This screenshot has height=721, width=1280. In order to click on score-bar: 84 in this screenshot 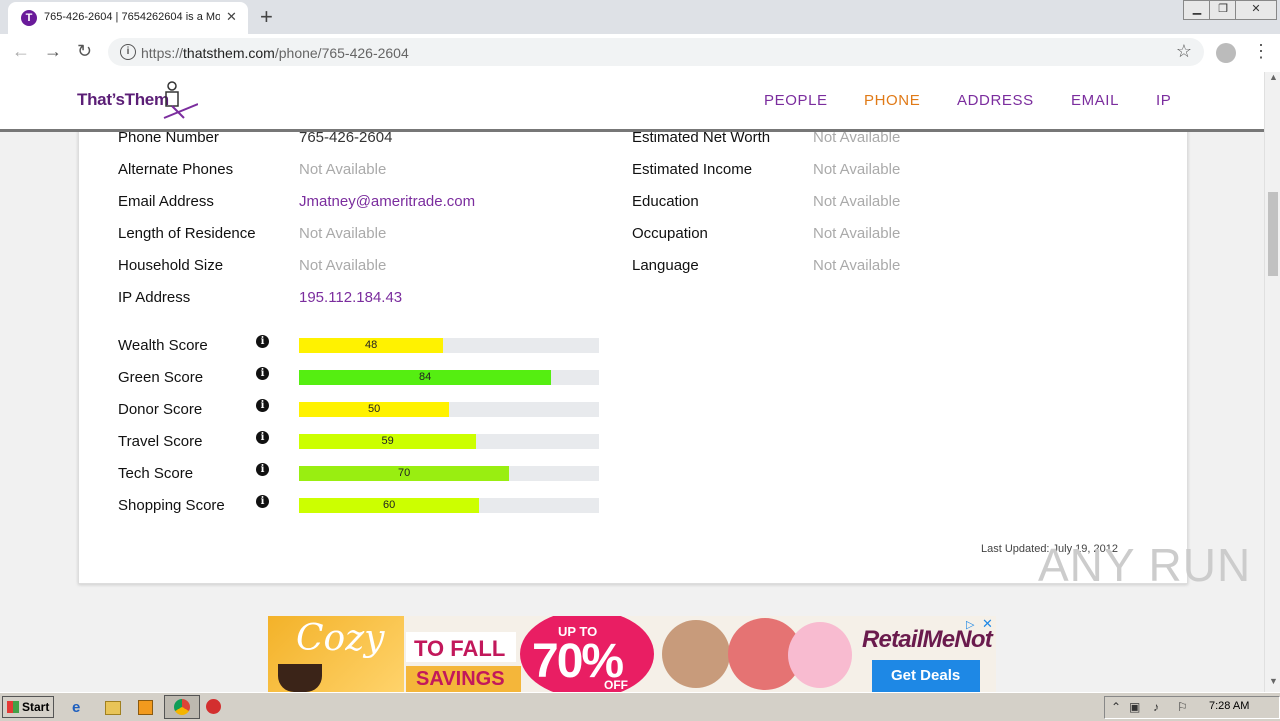, I will do `click(449, 377)`.